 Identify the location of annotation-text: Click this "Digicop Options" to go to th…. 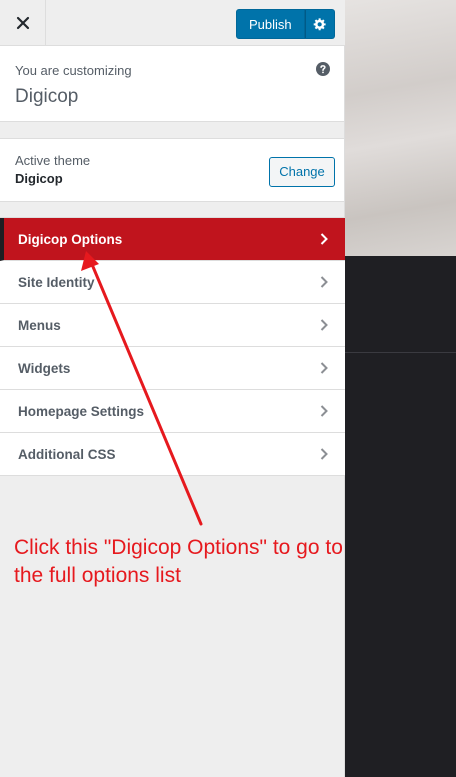
(178, 561).